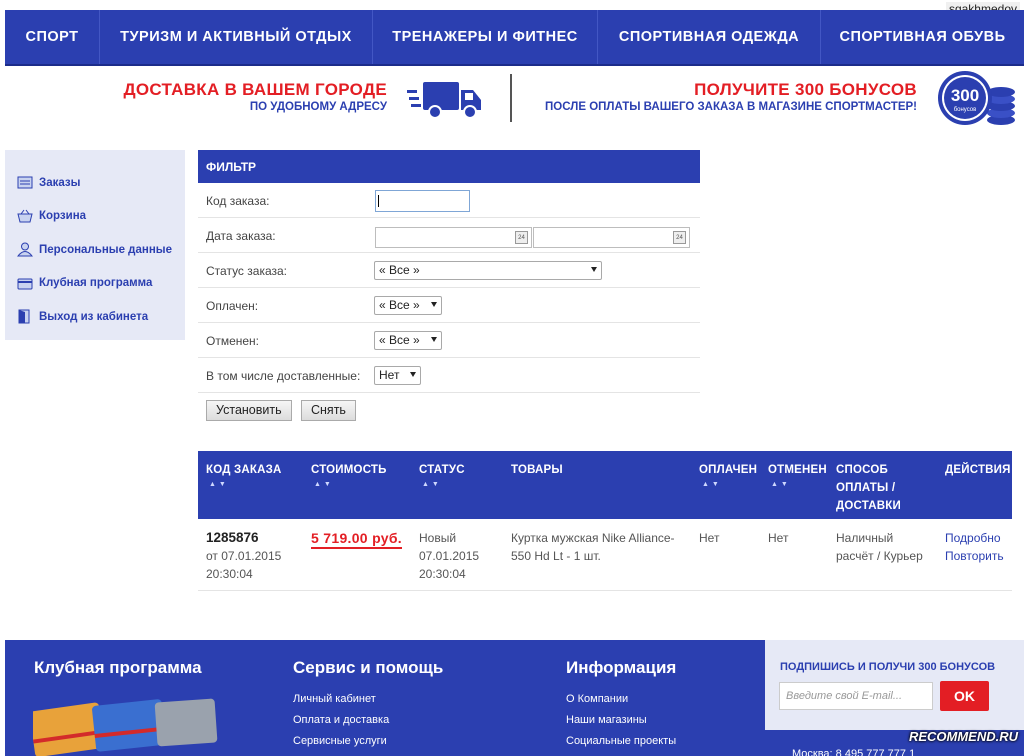  I want to click on reset-filter-button: Снять, so click(328, 410).